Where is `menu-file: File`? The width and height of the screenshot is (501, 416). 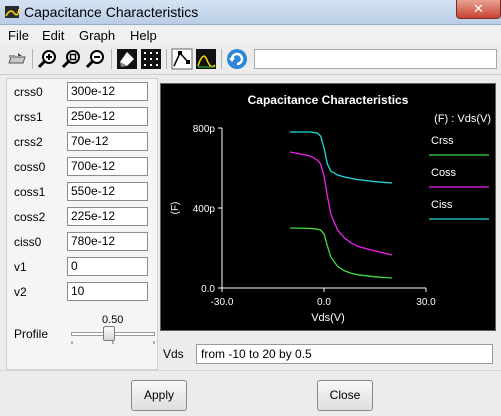 menu-file: File is located at coordinates (18, 35).